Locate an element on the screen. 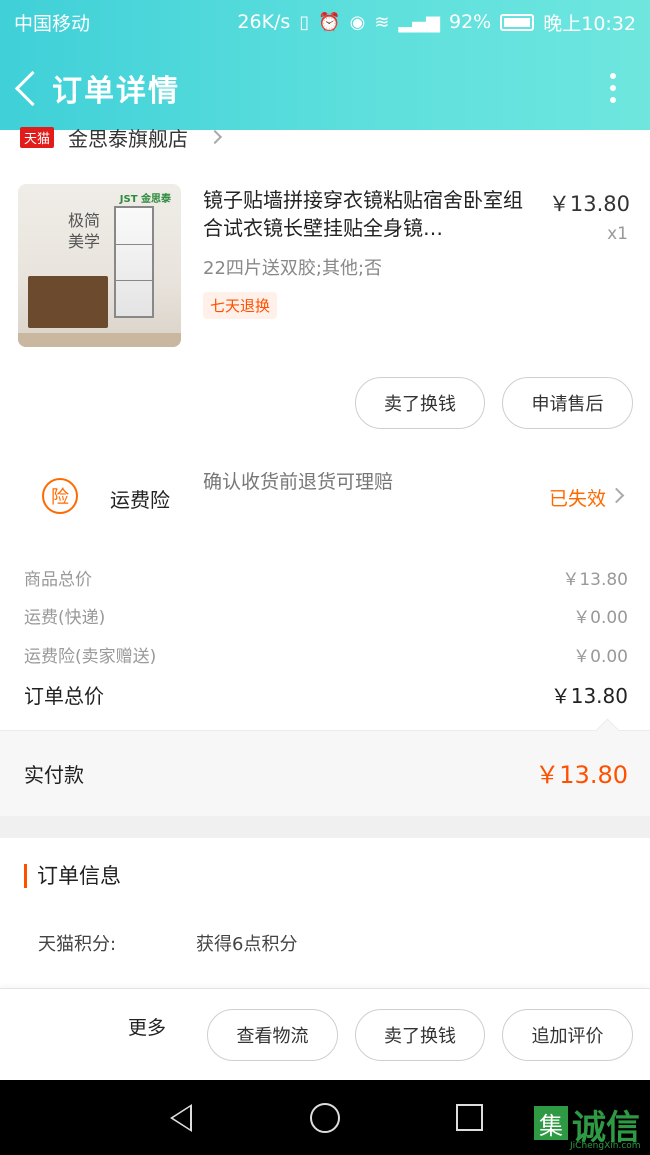 This screenshot has height=1155, width=650. shipping-row: 运费(快递) ￥0.00 is located at coordinates (326, 615).